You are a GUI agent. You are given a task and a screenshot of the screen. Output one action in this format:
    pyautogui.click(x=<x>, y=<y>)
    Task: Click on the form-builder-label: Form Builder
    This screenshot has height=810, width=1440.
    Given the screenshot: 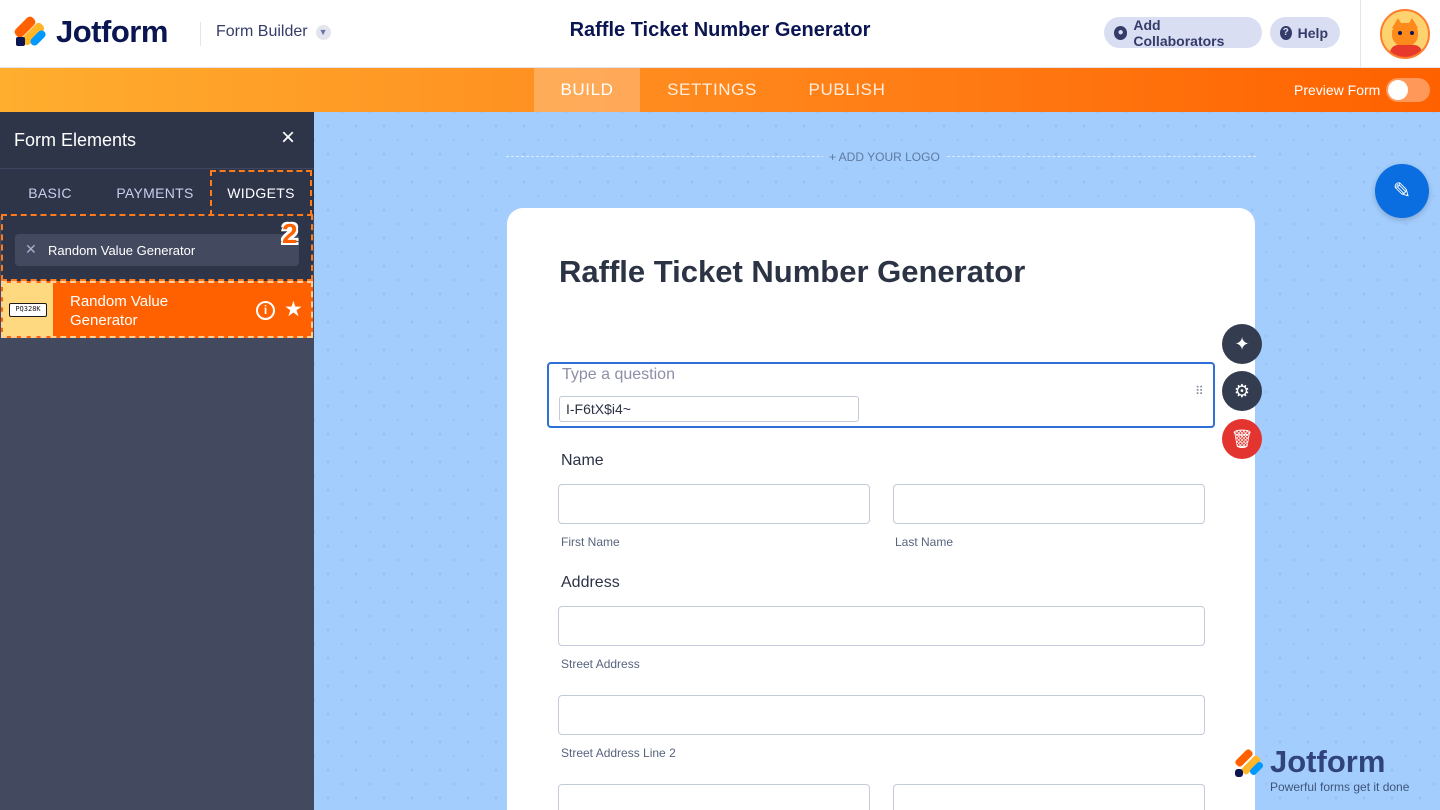 What is the action you would take?
    pyautogui.click(x=262, y=31)
    